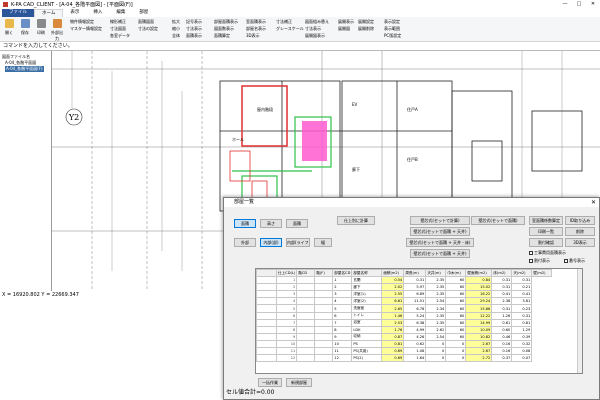 This screenshot has height=400, width=600. Describe the element at coordinates (502, 329) in the screenshot. I see `table-cell: 0.60` at that location.